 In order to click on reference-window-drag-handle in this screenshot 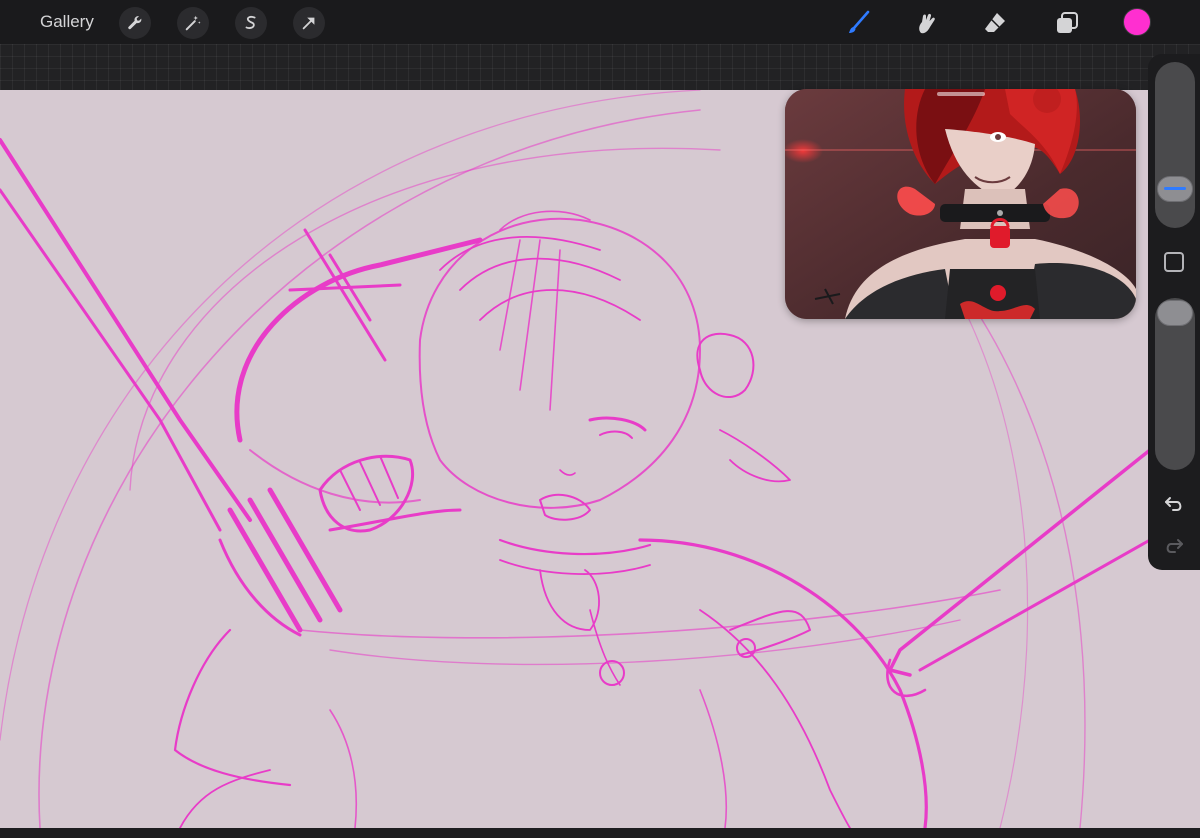, I will do `click(961, 94)`.